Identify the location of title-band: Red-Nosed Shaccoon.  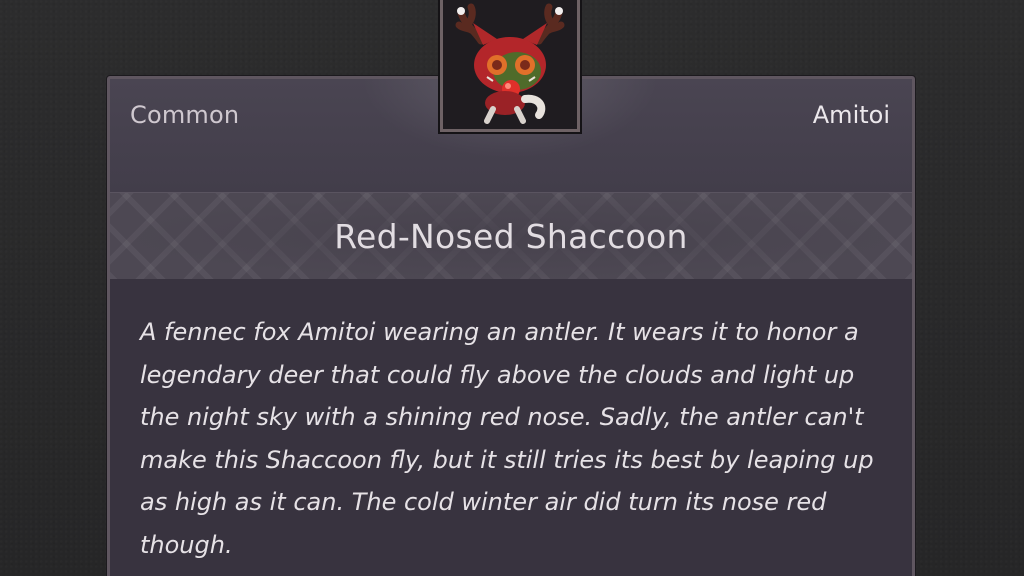
(511, 236).